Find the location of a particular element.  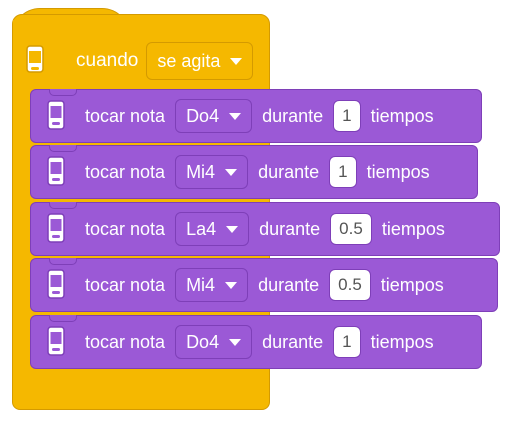

play-note-block: tocar nota La4 durante 0.5 tiempos is located at coordinates (265, 229).